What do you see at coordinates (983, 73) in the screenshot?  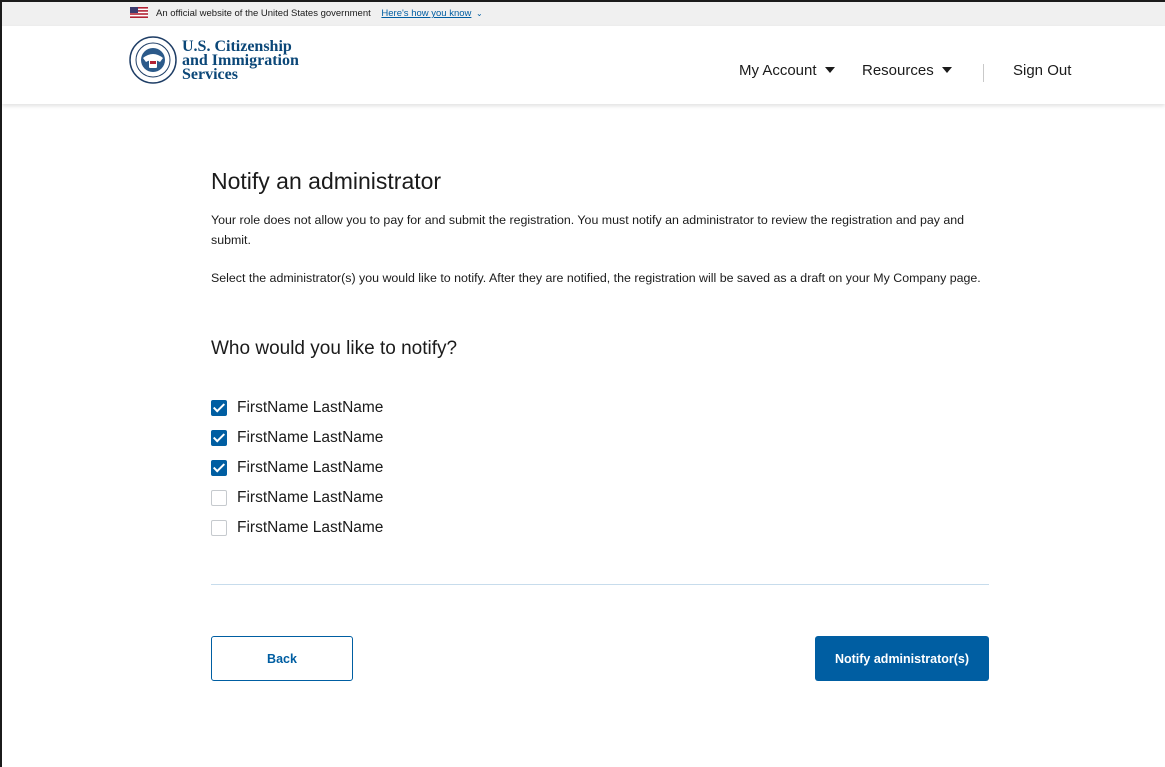 I see `nav-divider` at bounding box center [983, 73].